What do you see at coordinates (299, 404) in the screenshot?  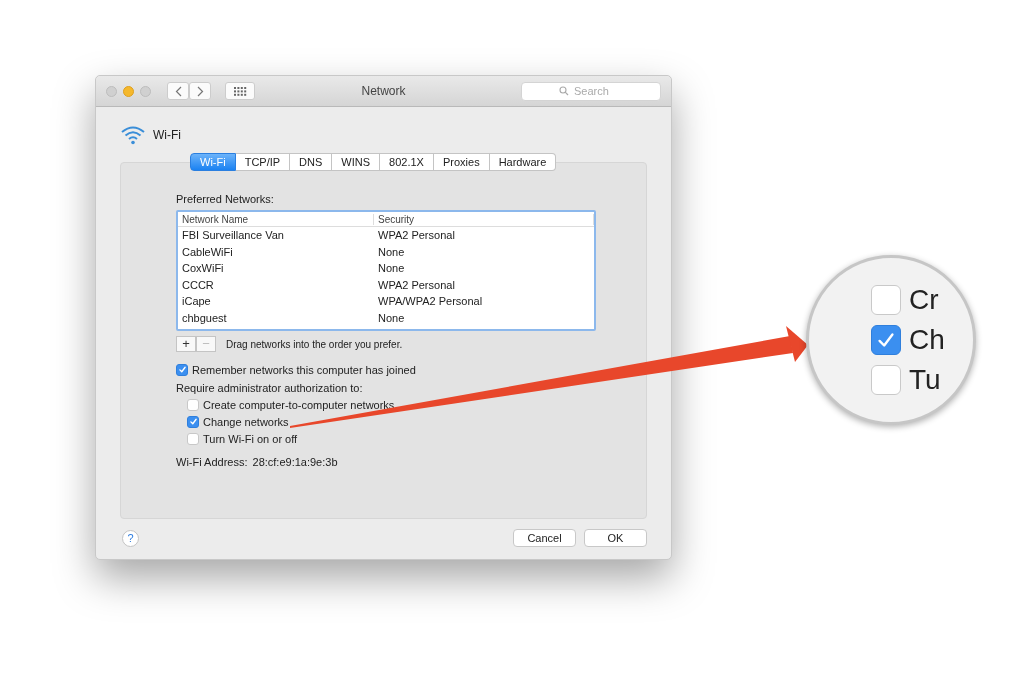 I see `checkbox-label: Create computer-to-computer networks` at bounding box center [299, 404].